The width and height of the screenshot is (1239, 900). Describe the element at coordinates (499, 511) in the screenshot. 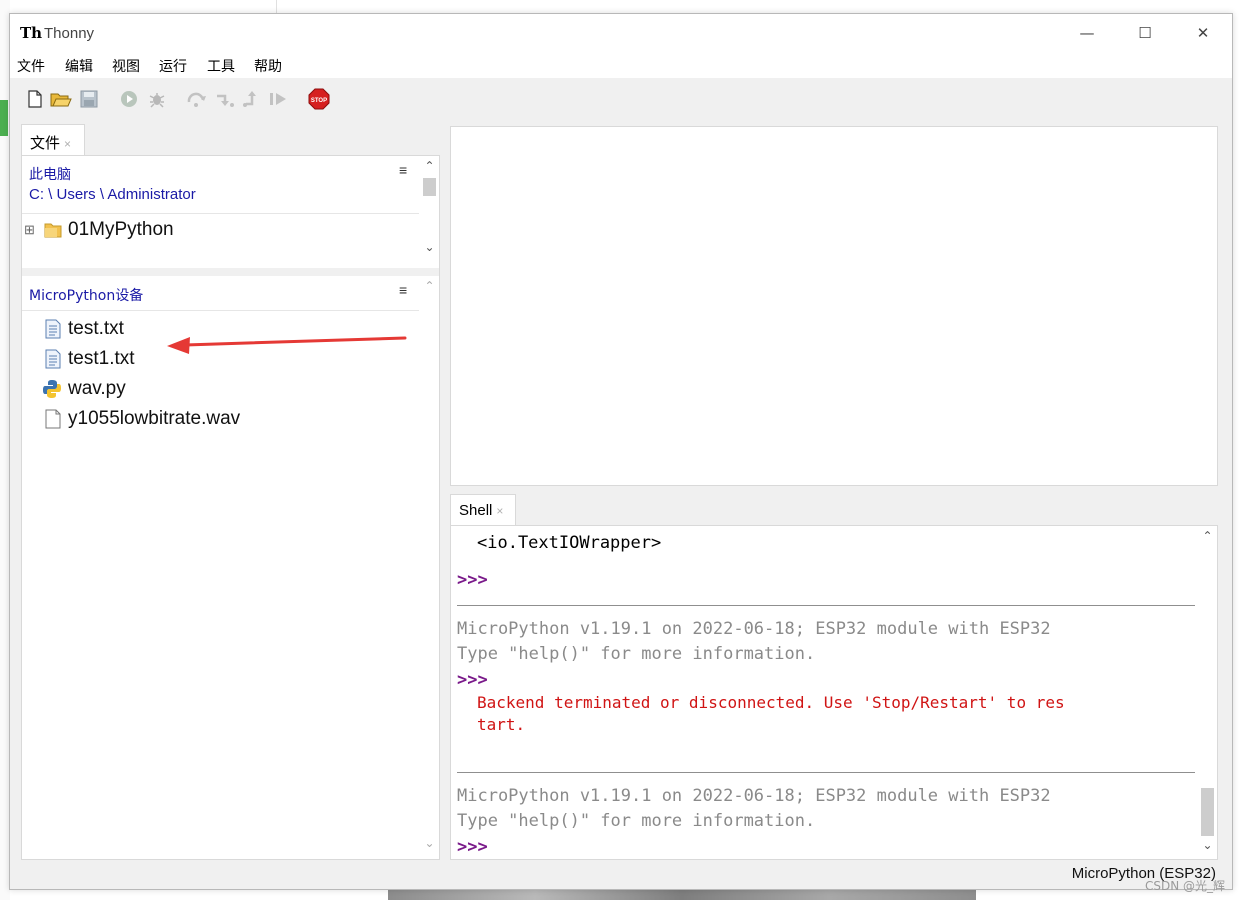

I see `tab-shell-close-icon: ×` at that location.